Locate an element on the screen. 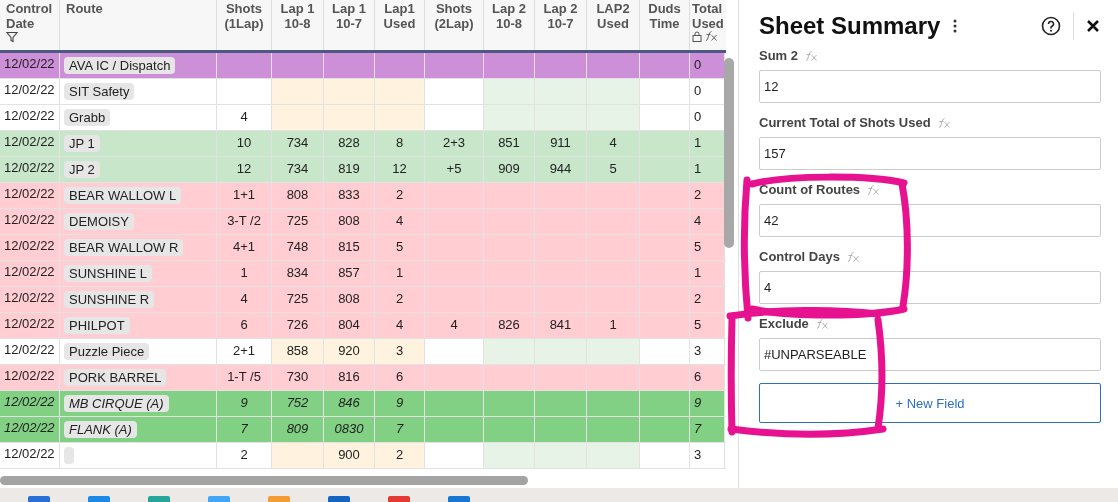 Image resolution: width=1118 pixels, height=502 pixels. table-cell: 6 is located at coordinates (707, 377).